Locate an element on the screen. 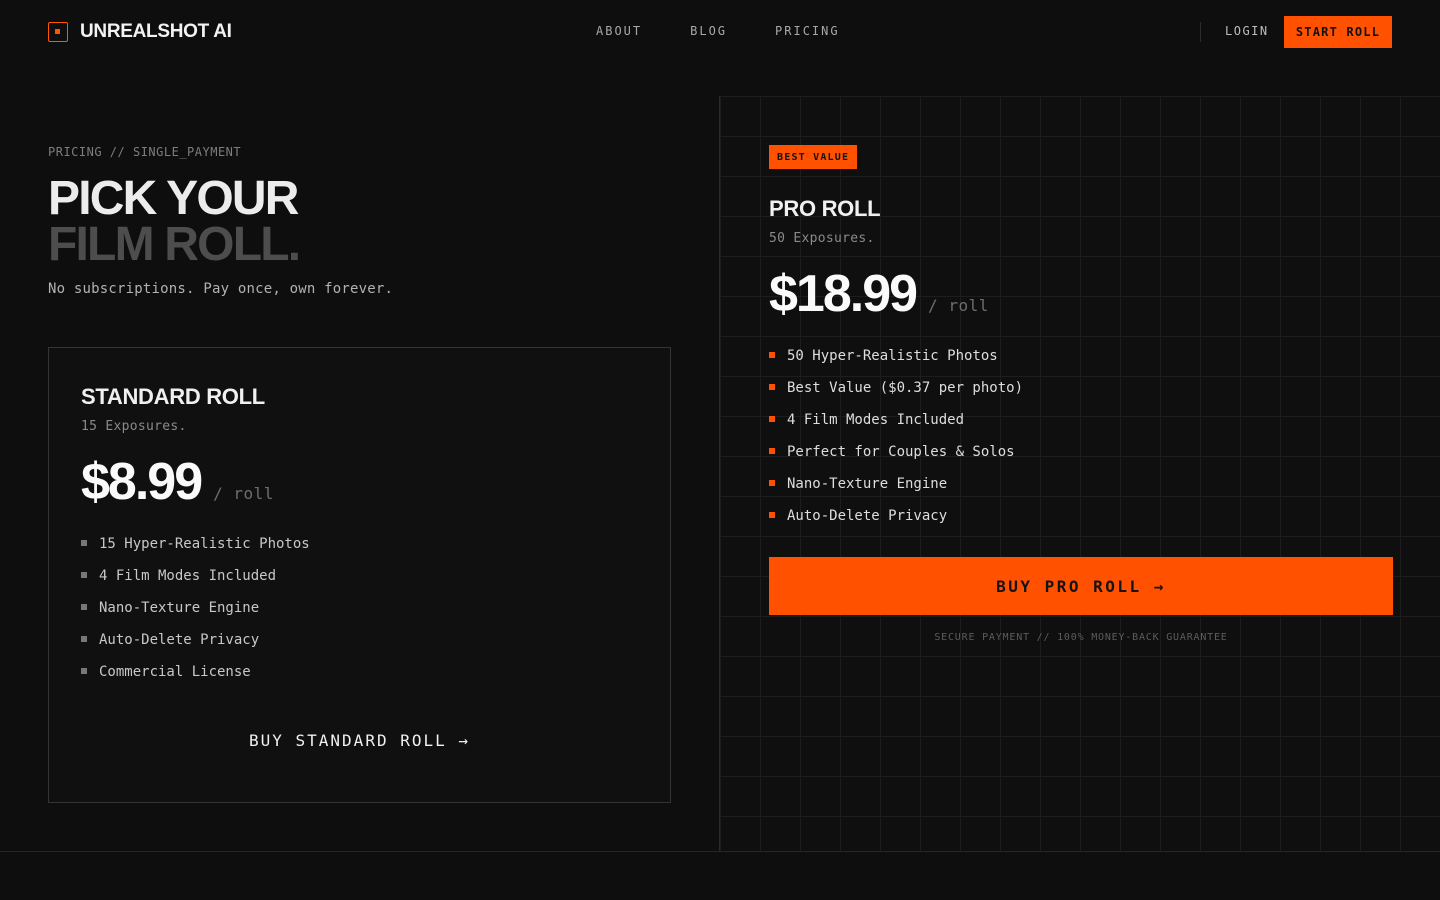  nav-link-pricing: PRICING is located at coordinates (807, 31).